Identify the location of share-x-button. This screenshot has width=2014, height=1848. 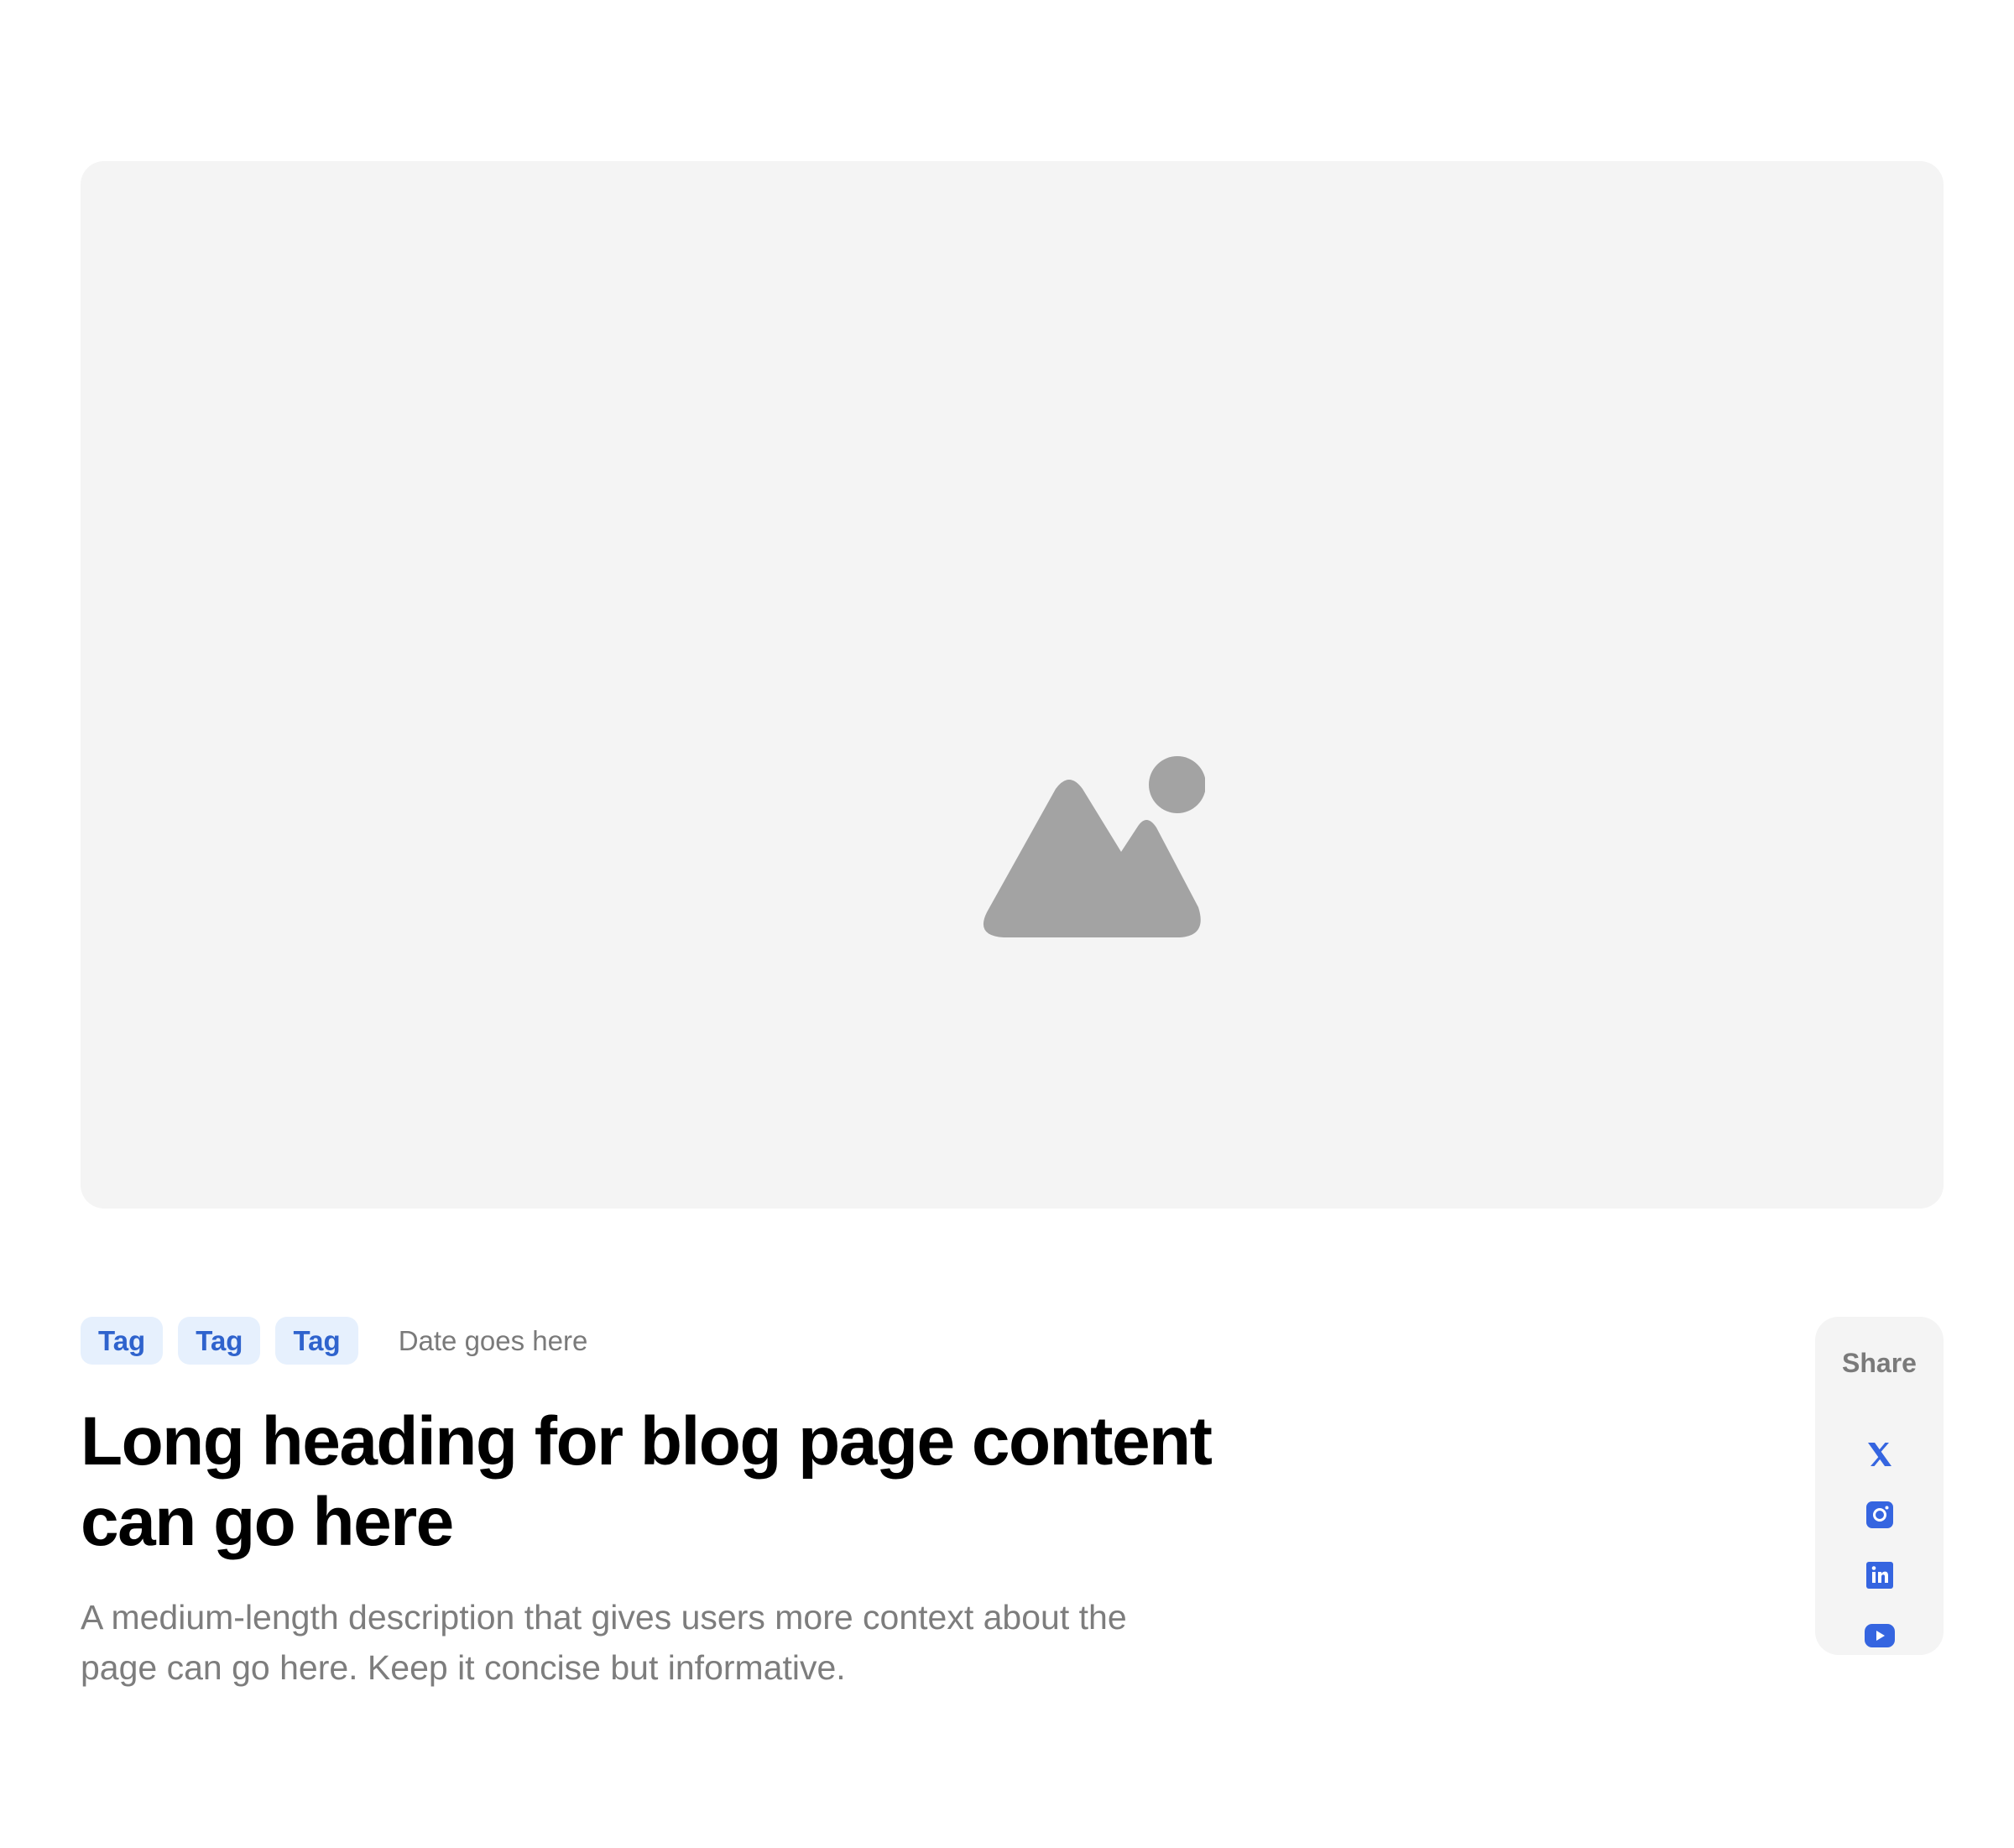
(1879, 1454).